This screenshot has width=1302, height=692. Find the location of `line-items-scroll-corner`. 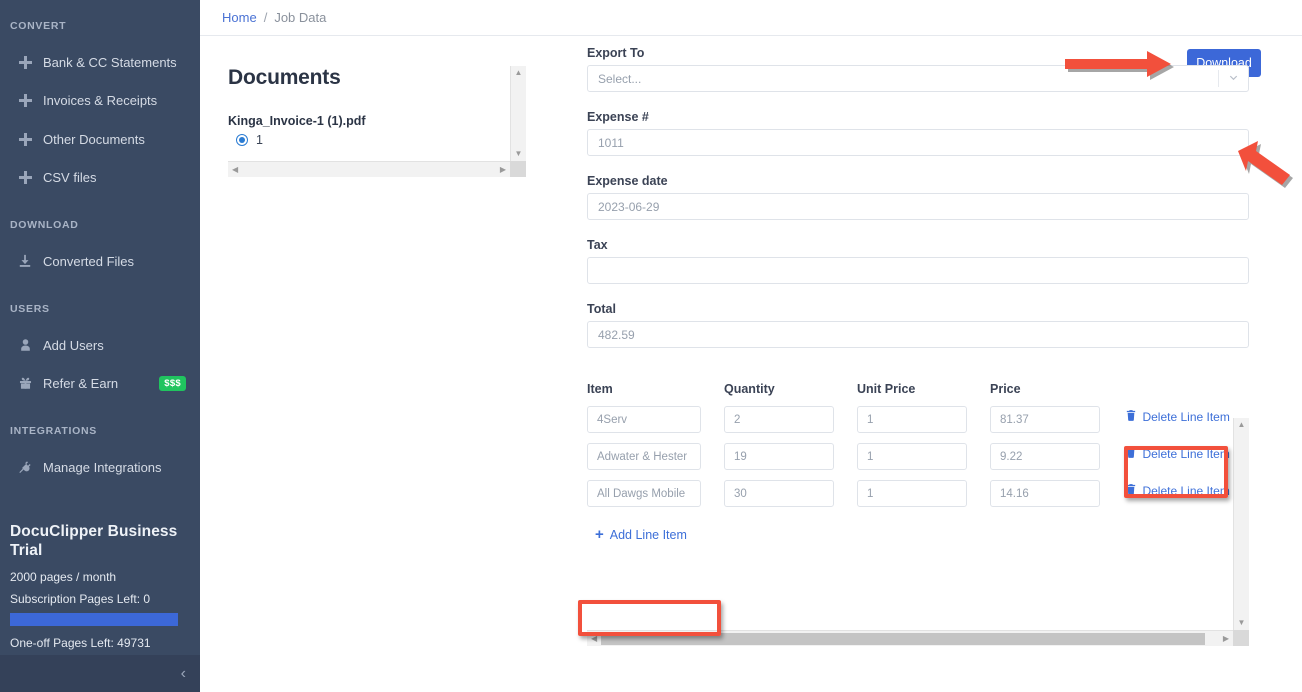

line-items-scroll-corner is located at coordinates (1241, 638).